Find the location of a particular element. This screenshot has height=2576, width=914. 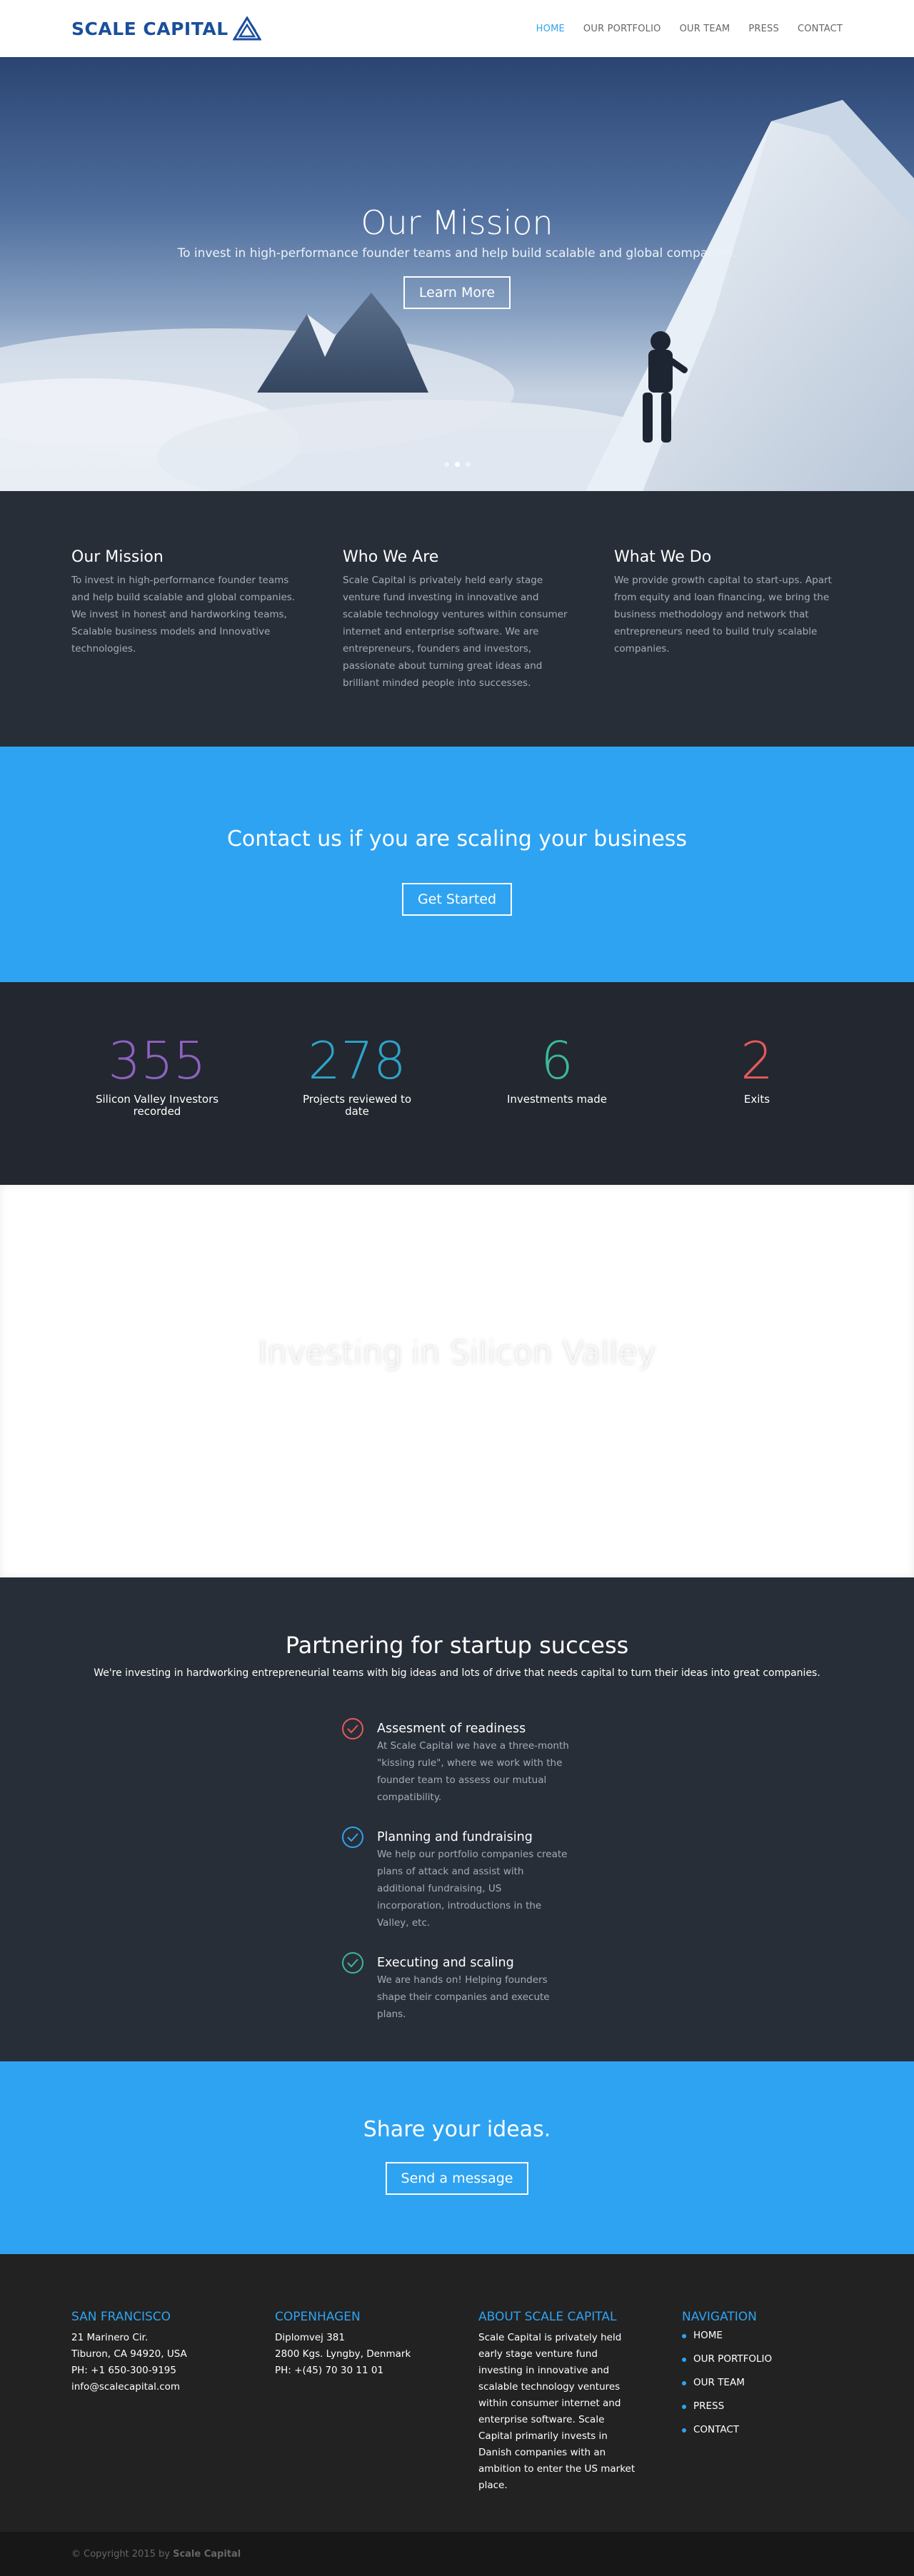

footer-heading: SAN FRANCISCO is located at coordinates (121, 2317).